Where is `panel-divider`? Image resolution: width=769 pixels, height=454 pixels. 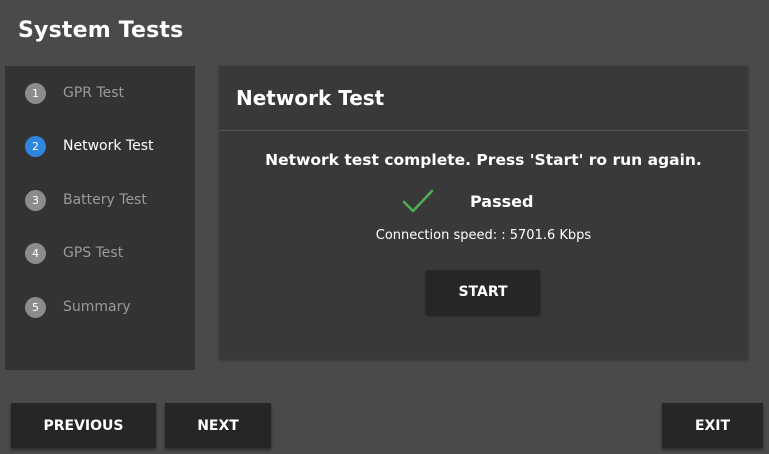
panel-divider is located at coordinates (483, 130).